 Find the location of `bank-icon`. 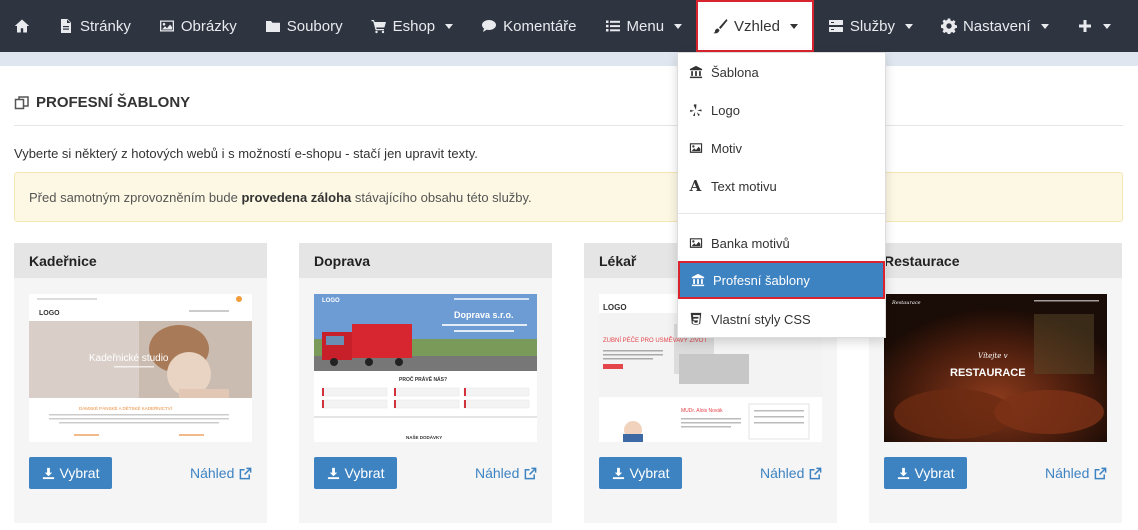

bank-icon is located at coordinates (697, 280).